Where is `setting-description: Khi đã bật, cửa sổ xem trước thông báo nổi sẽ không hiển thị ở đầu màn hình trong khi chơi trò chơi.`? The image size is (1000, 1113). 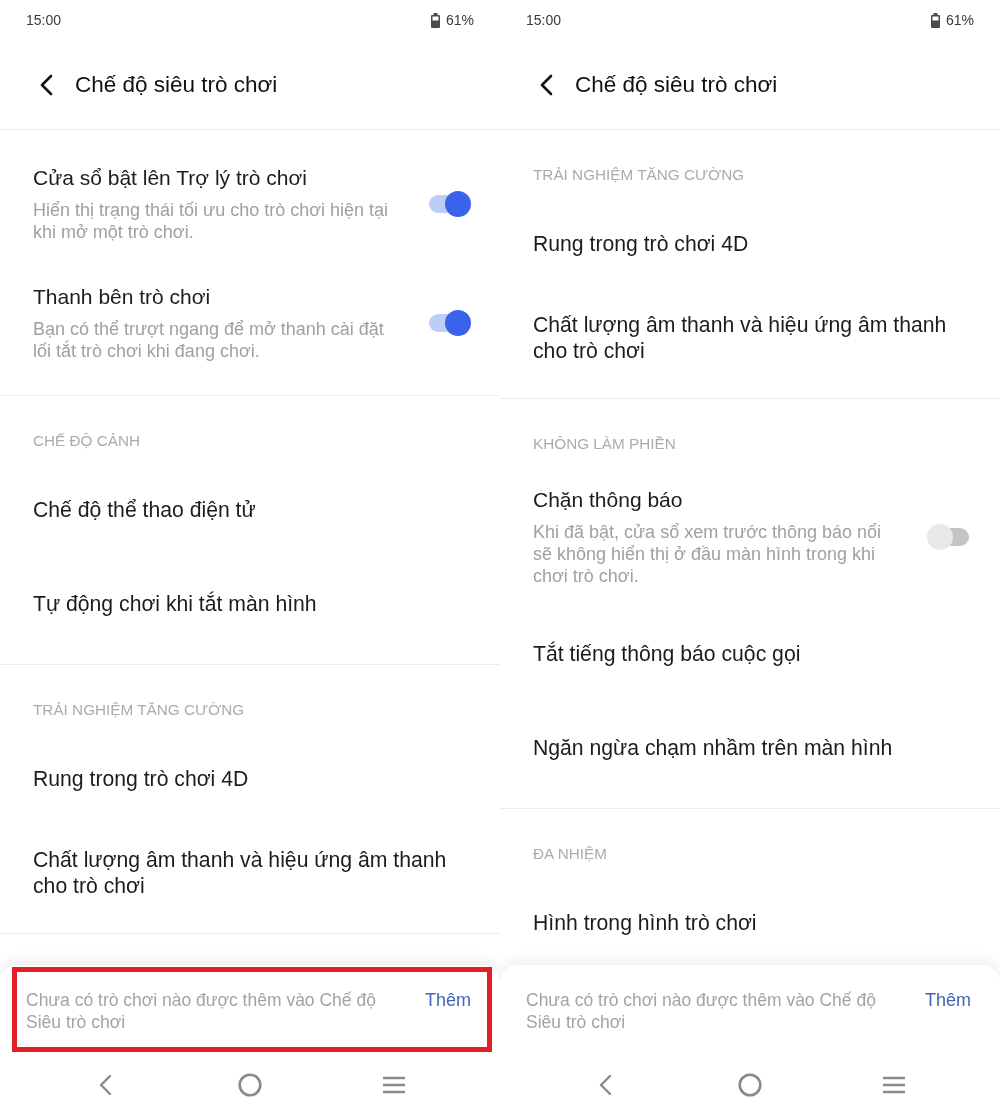
setting-description: Khi đã bật, cửa sổ xem trước thông báo nổi sẽ không hiển thị ở đầu màn hình trong khi chơi trò chơi. is located at coordinates (708, 554).